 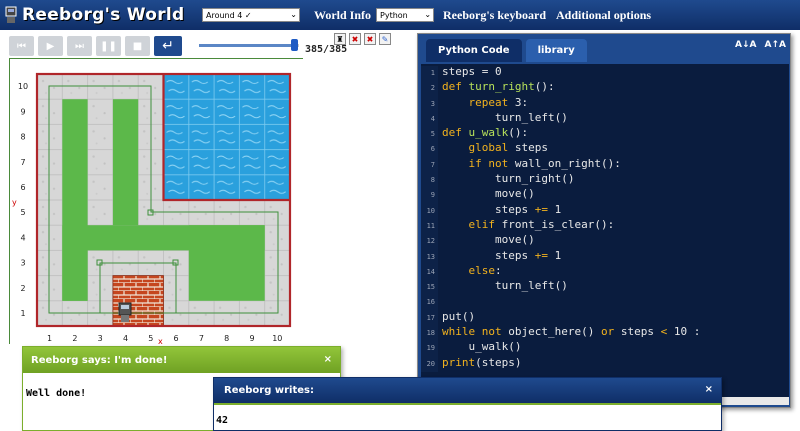 I want to click on code-text: else:, so click(x=485, y=270).